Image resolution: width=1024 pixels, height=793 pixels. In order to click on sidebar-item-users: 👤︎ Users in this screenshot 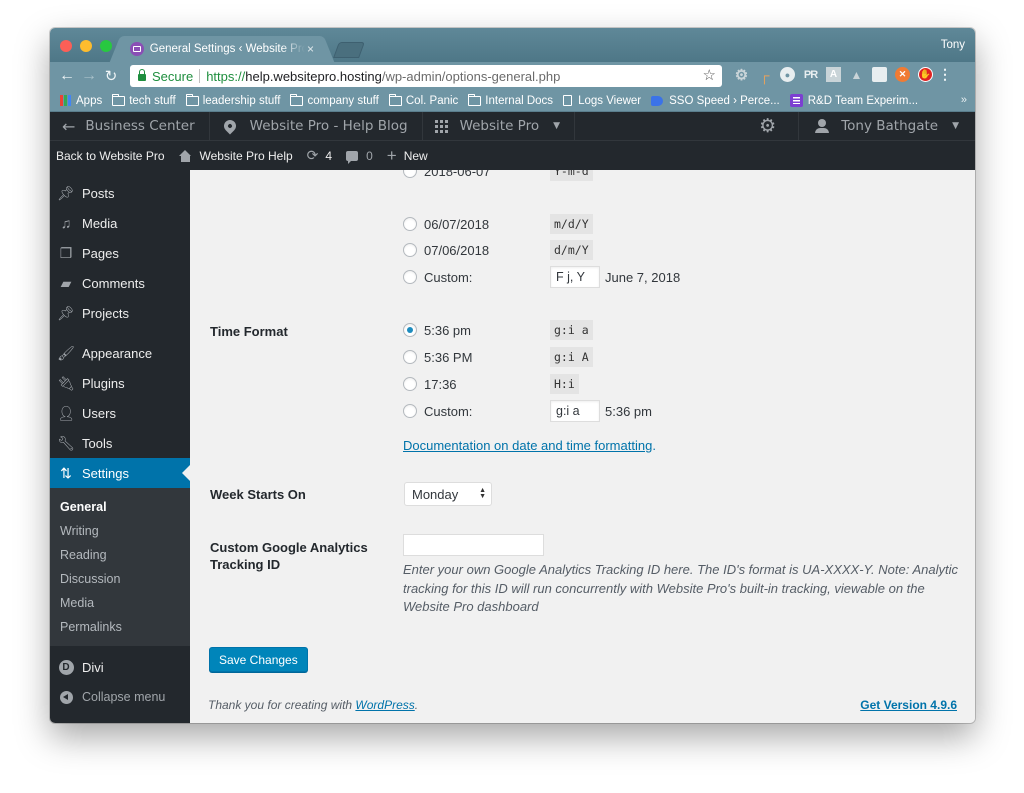, I will do `click(120, 413)`.